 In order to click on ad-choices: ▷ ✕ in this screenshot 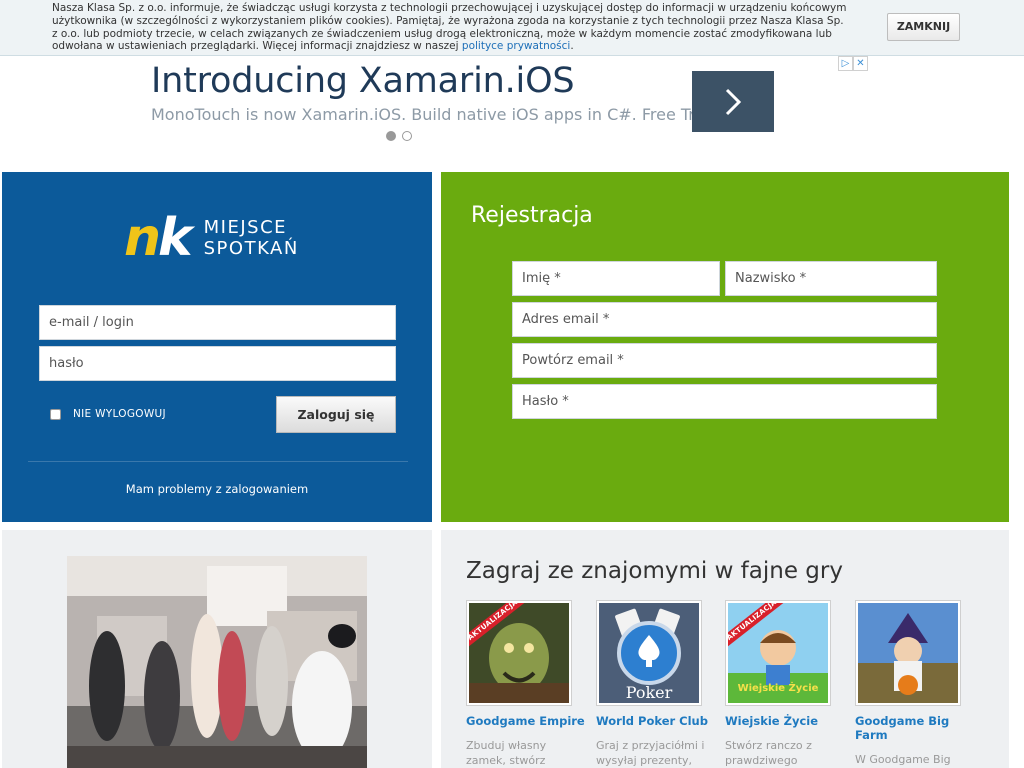, I will do `click(853, 63)`.